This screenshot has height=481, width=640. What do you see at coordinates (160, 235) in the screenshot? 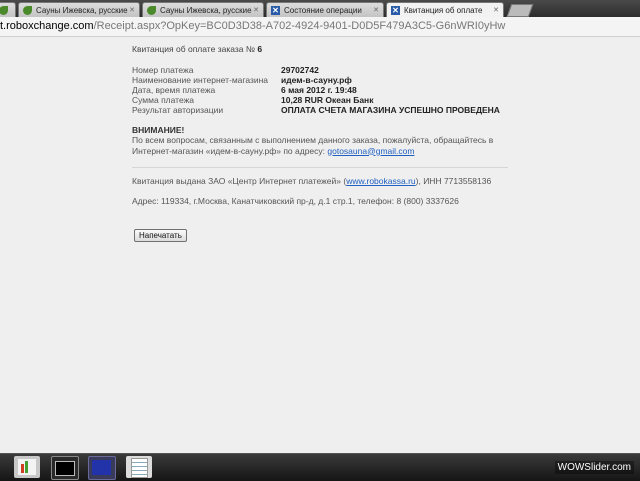
I see `print-button: Напечатать` at bounding box center [160, 235].